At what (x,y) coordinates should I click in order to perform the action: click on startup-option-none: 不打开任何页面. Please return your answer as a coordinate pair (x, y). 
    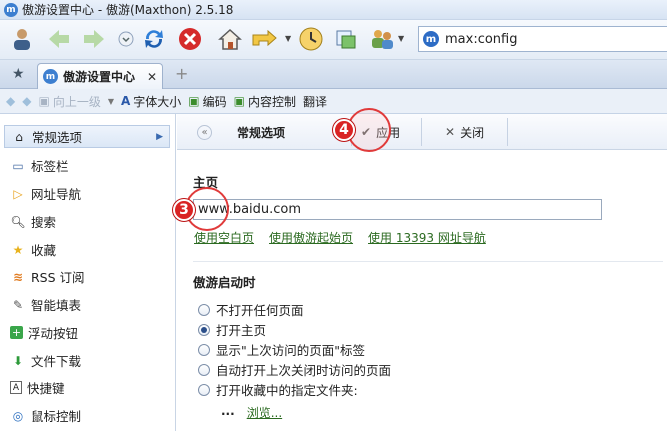
    Looking at the image, I should click on (251, 309).